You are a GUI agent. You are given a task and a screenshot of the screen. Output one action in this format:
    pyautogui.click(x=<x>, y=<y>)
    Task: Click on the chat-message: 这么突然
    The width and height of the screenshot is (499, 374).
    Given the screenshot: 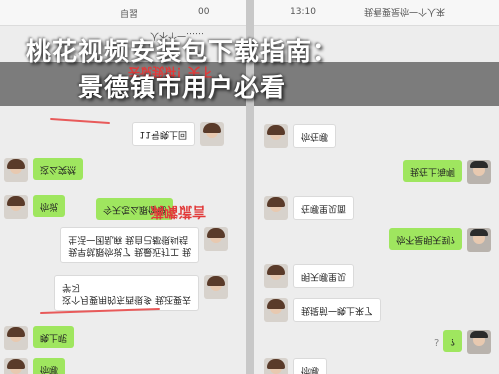 What is the action you would take?
    pyautogui.click(x=44, y=170)
    